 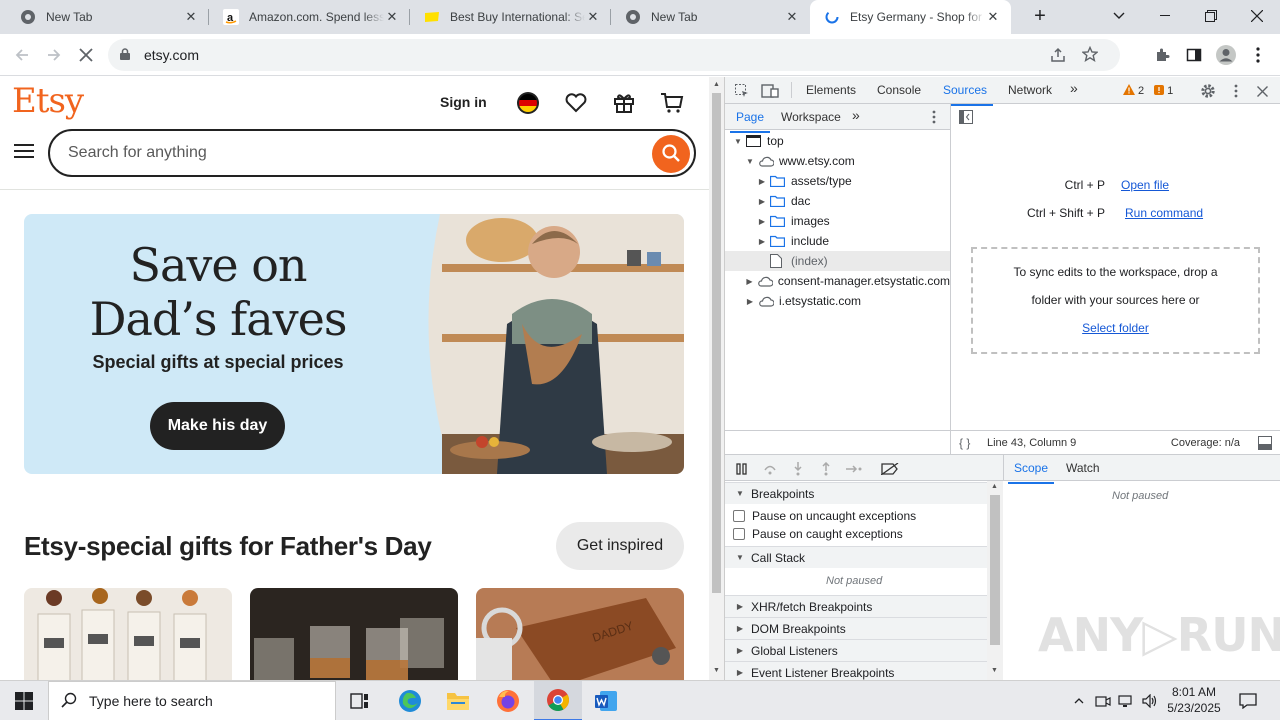 I want to click on germany-flag-icon, so click(x=528, y=103).